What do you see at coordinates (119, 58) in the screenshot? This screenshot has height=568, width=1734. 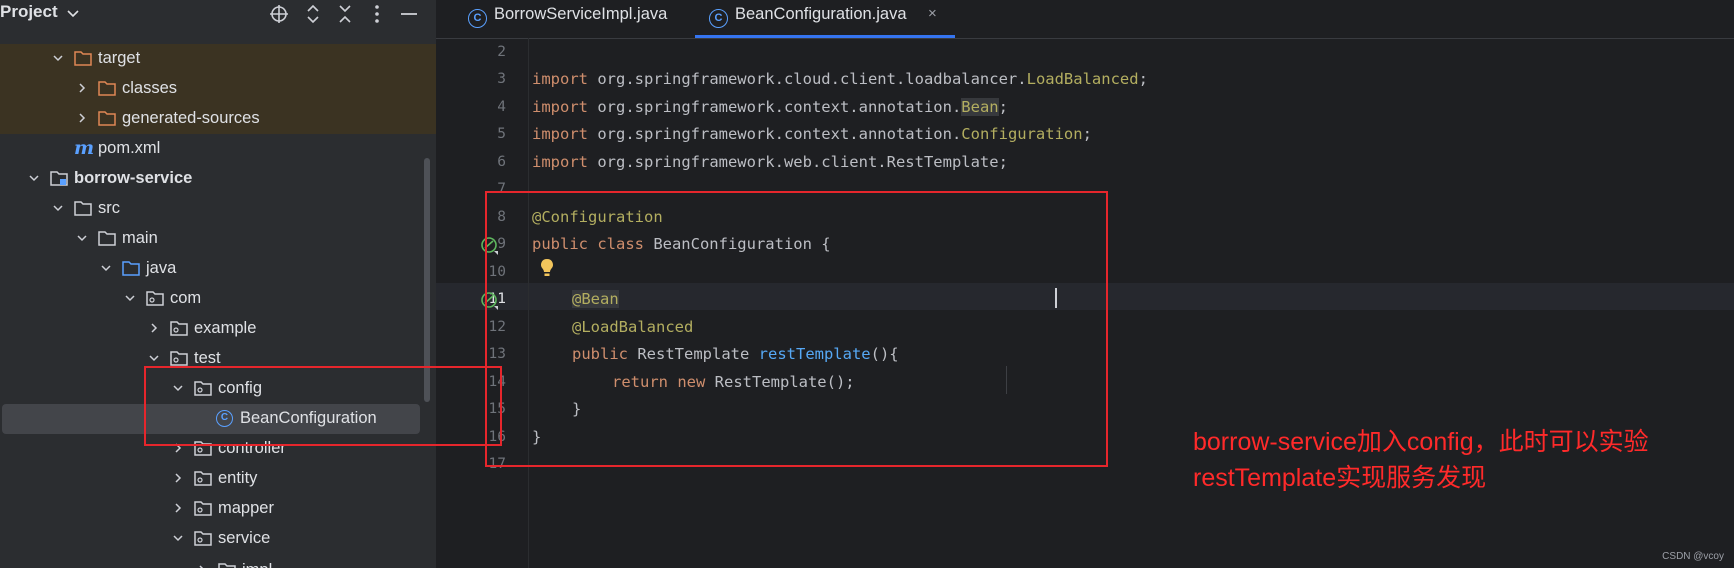 I see `tree-item-label: target` at bounding box center [119, 58].